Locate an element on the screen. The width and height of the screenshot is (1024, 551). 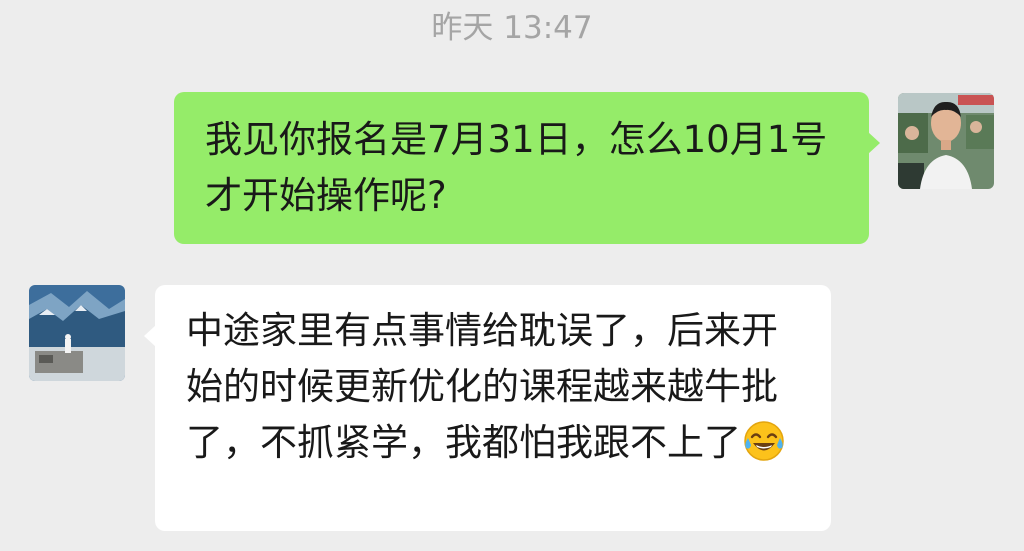
tears-of-joy-emoji-icon is located at coordinates (764, 441).